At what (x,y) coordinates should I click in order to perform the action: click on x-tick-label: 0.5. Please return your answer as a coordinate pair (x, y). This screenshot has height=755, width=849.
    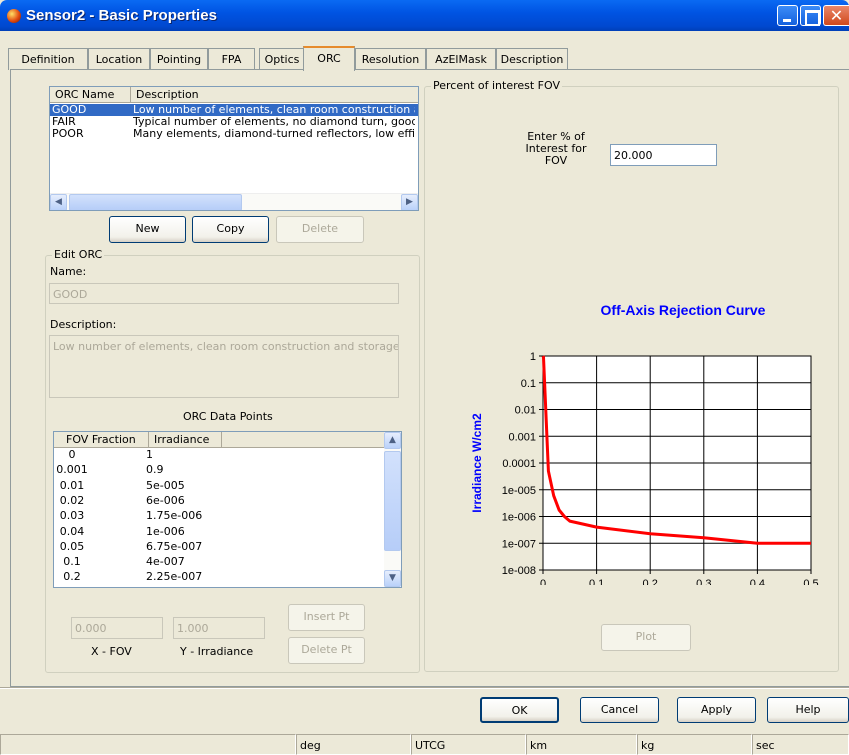
    Looking at the image, I should click on (810, 581).